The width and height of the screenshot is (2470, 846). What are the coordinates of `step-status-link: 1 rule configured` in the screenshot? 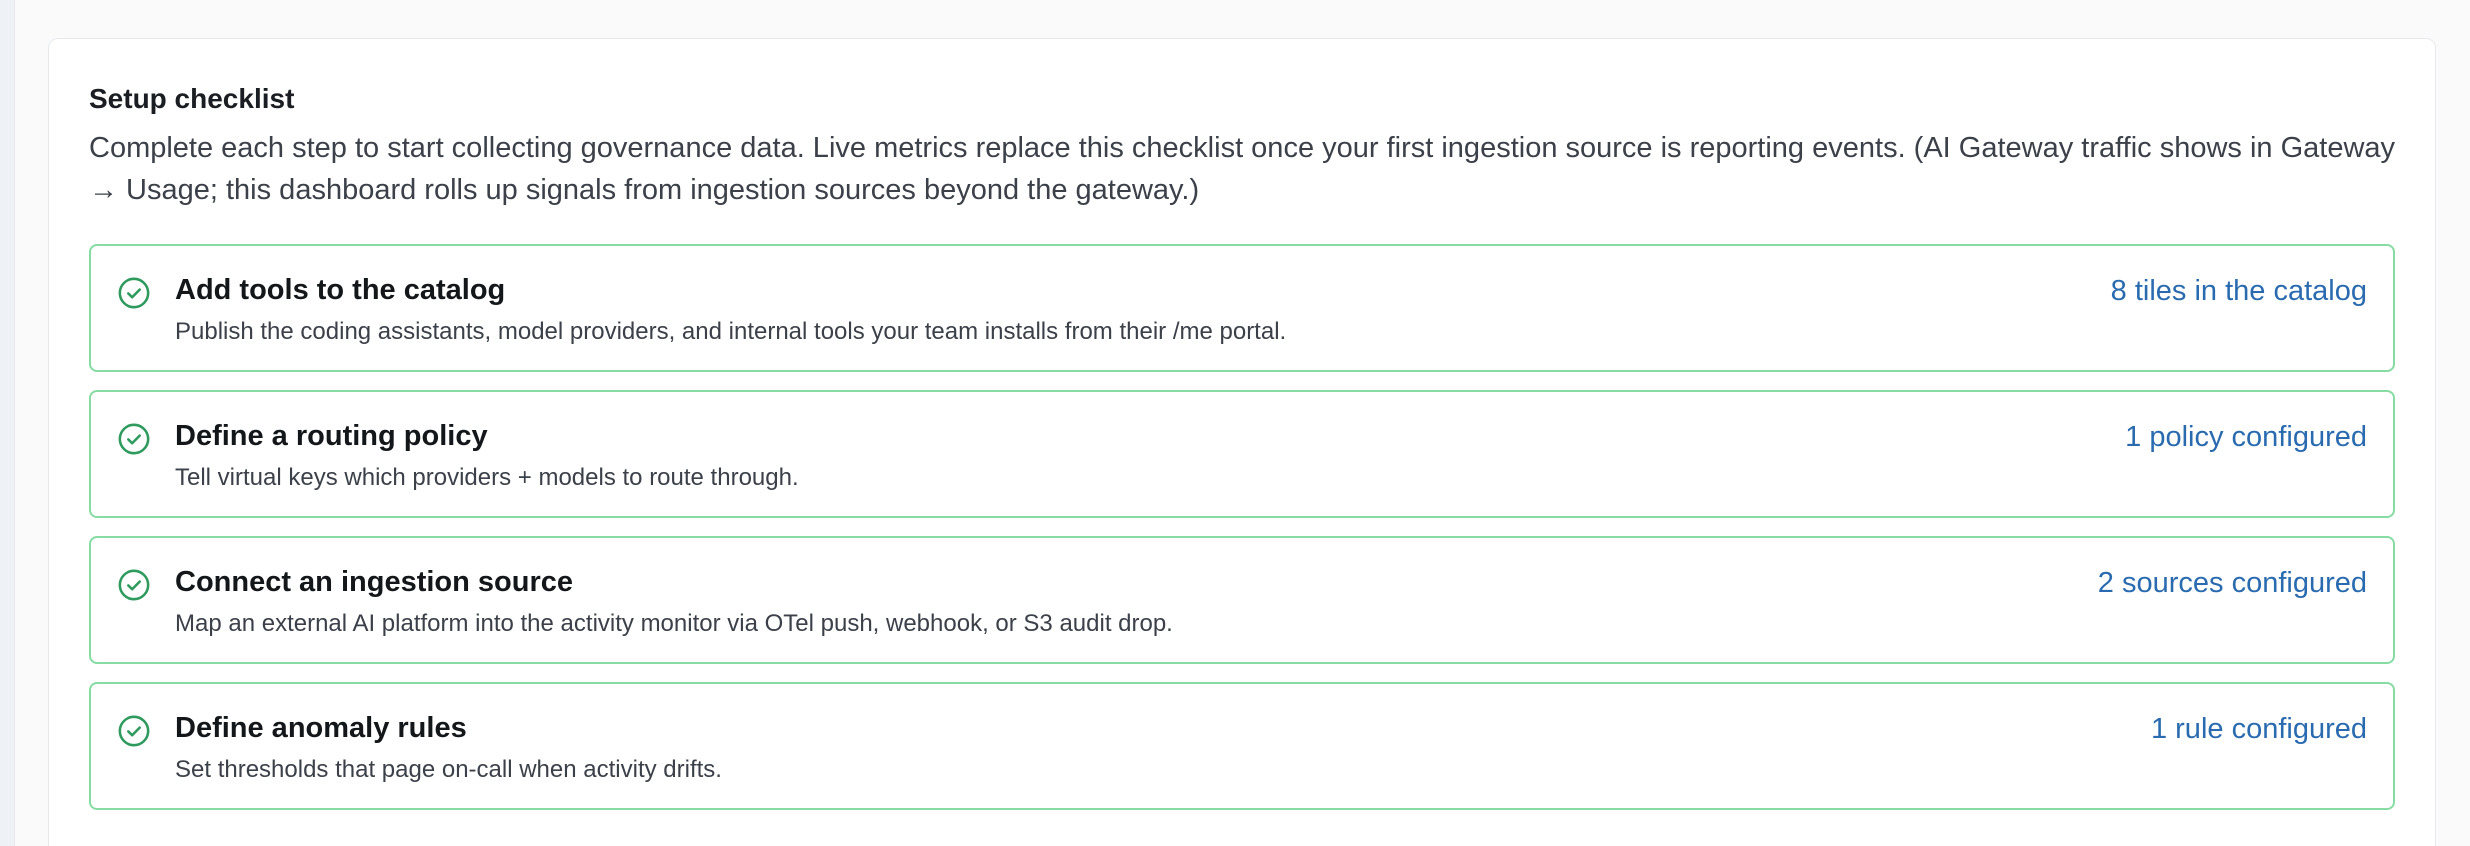 It's located at (2259, 729).